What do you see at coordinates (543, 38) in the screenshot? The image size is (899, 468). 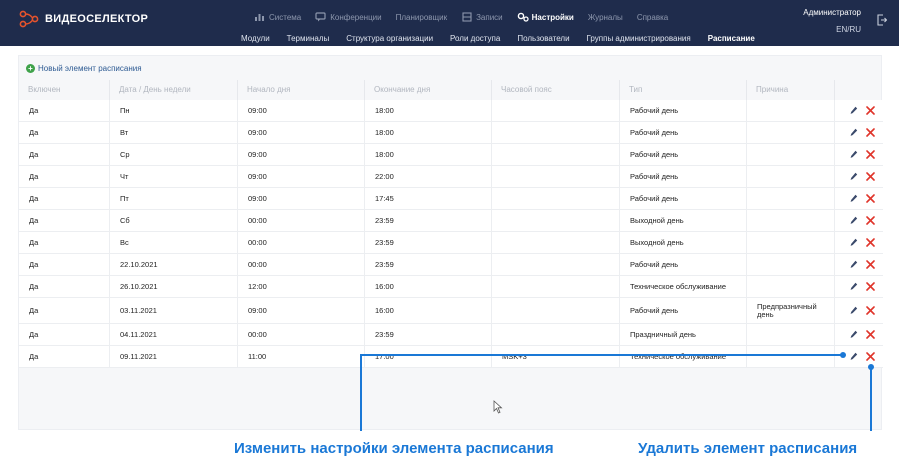 I see `tab-users: Пользователи` at bounding box center [543, 38].